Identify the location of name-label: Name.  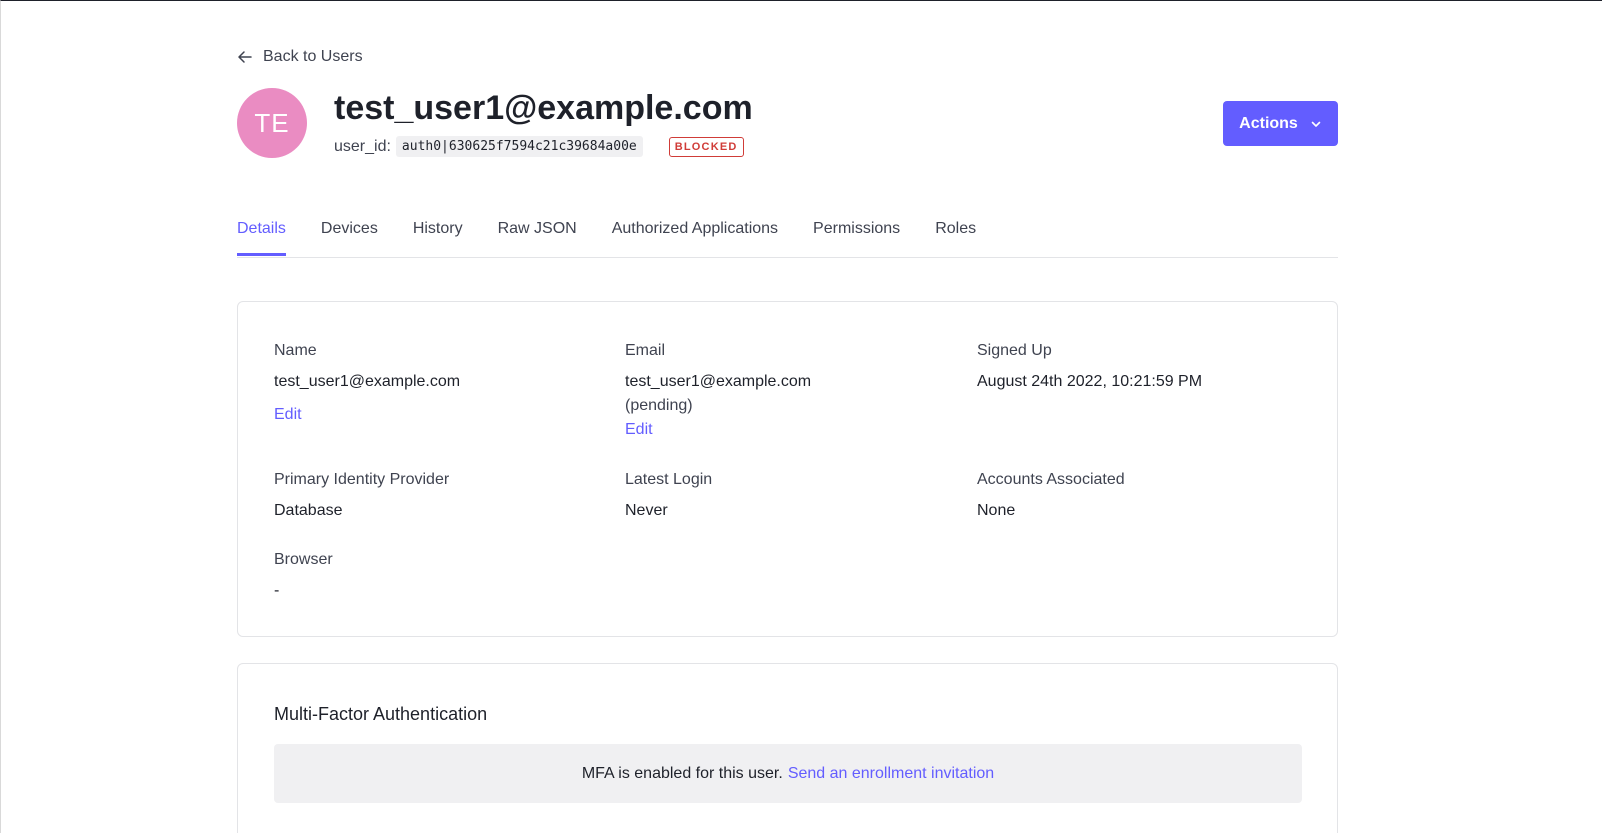
(295, 350).